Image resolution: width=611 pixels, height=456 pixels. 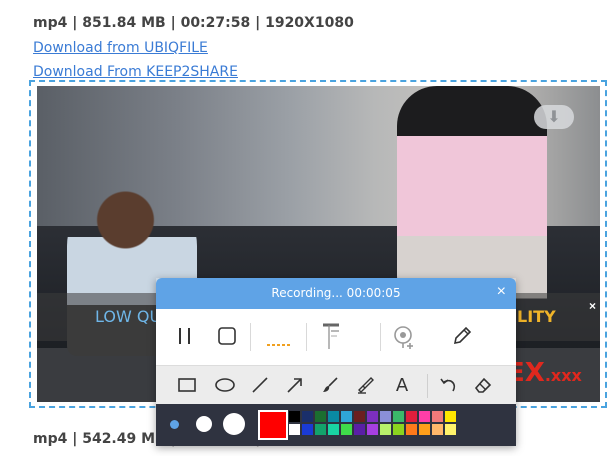 I want to click on color-size-row, so click(x=336, y=425).